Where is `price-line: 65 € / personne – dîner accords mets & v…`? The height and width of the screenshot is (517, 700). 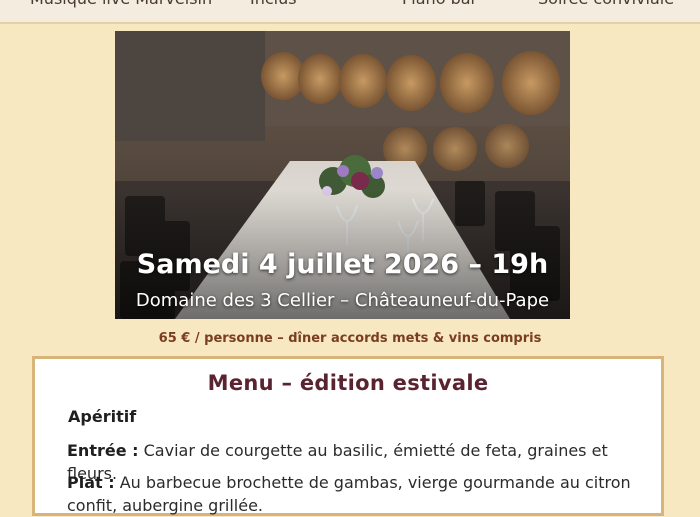
price-line: 65 € / personne – dîner accords mets & v… is located at coordinates (350, 338).